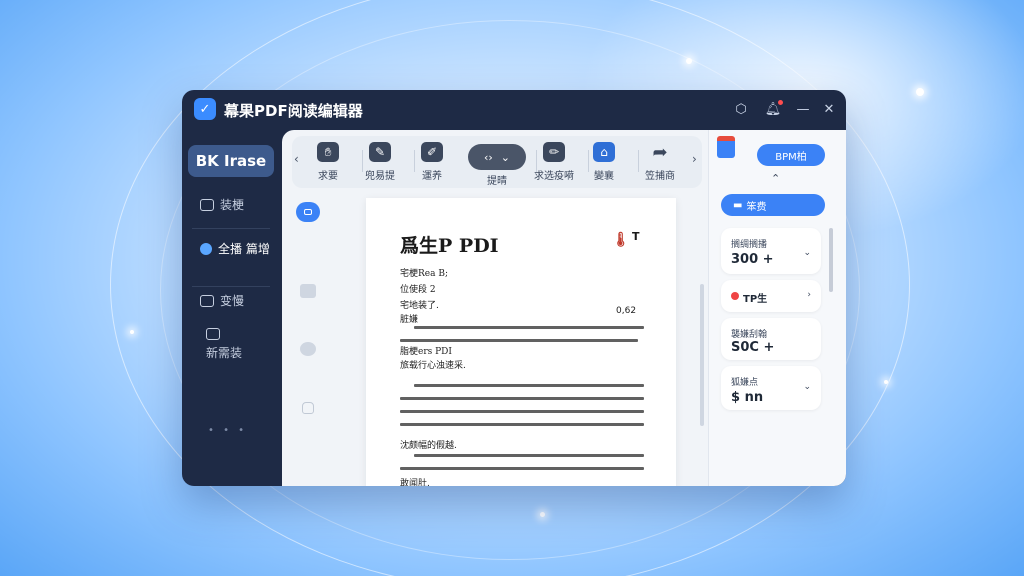  What do you see at coordinates (780, 102) in the screenshot?
I see `notification-badge` at bounding box center [780, 102].